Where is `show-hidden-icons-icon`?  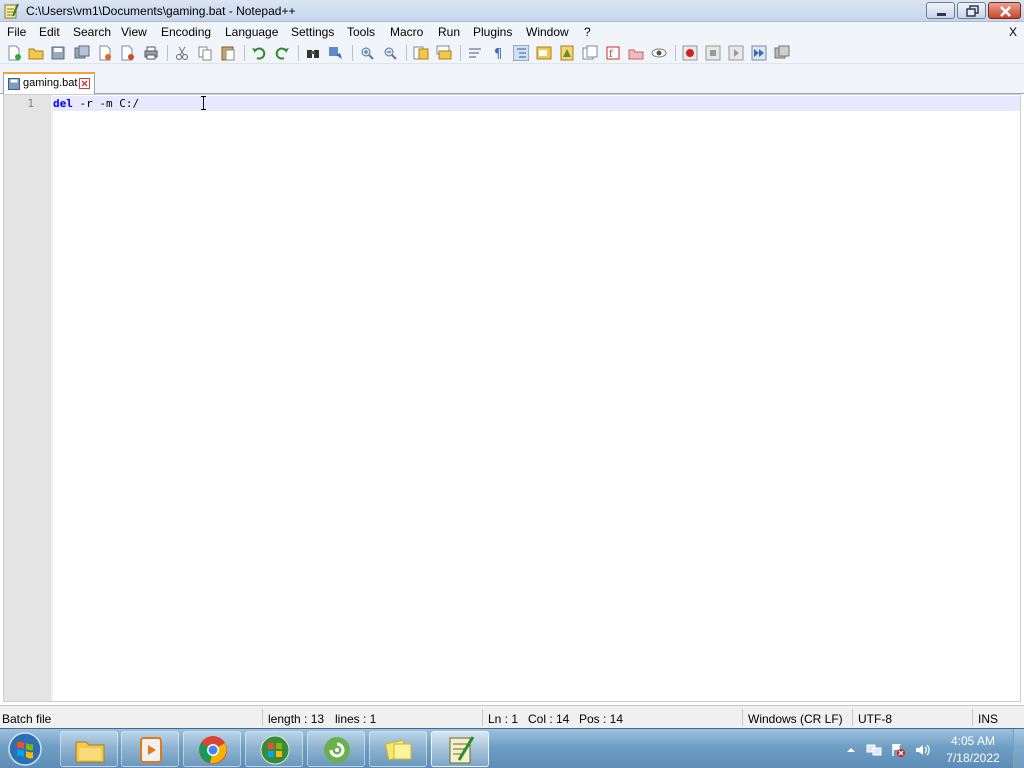 show-hidden-icons-icon is located at coordinates (851, 750).